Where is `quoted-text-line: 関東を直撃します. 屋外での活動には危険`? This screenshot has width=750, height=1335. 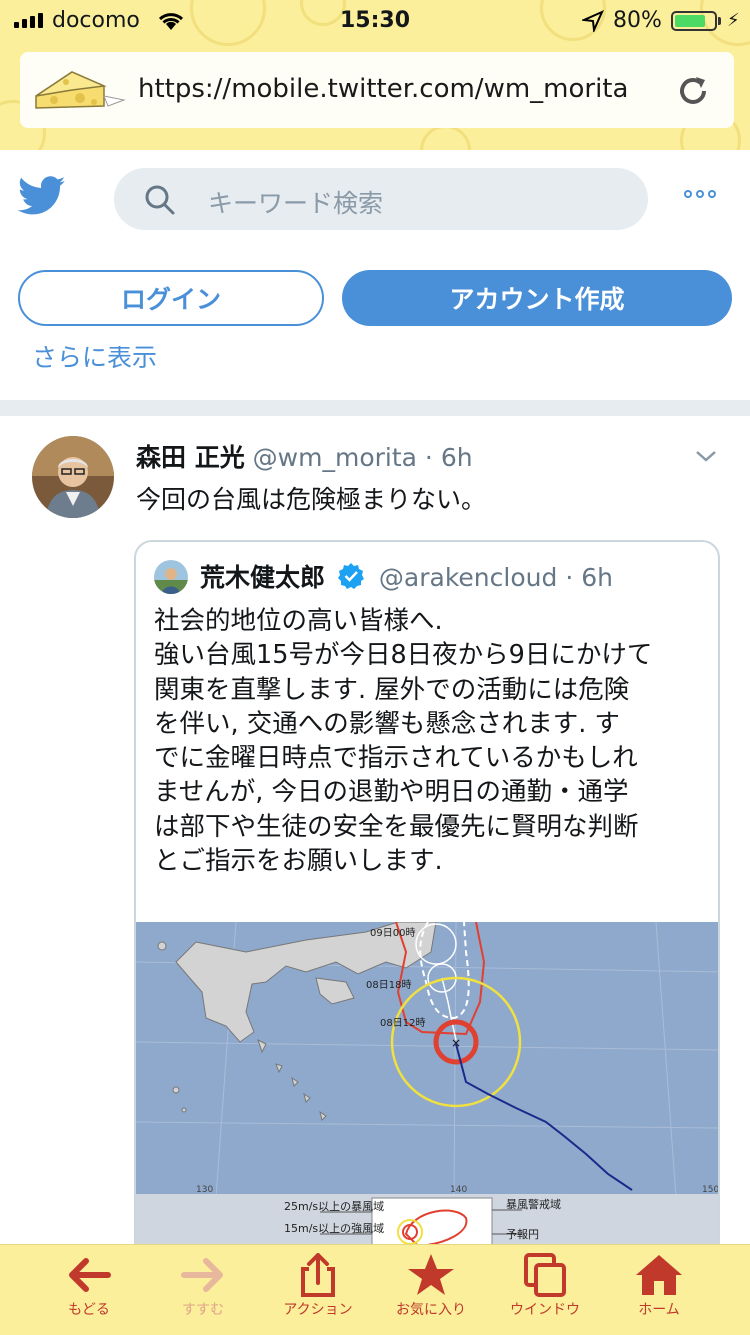
quoted-text-line: 関東を直撃します. 屋外での活動には危険 is located at coordinates (392, 689).